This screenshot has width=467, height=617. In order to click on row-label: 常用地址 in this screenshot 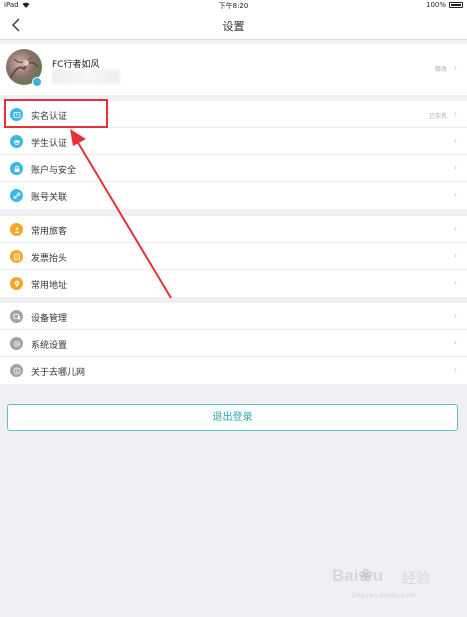, I will do `click(49, 286)`.